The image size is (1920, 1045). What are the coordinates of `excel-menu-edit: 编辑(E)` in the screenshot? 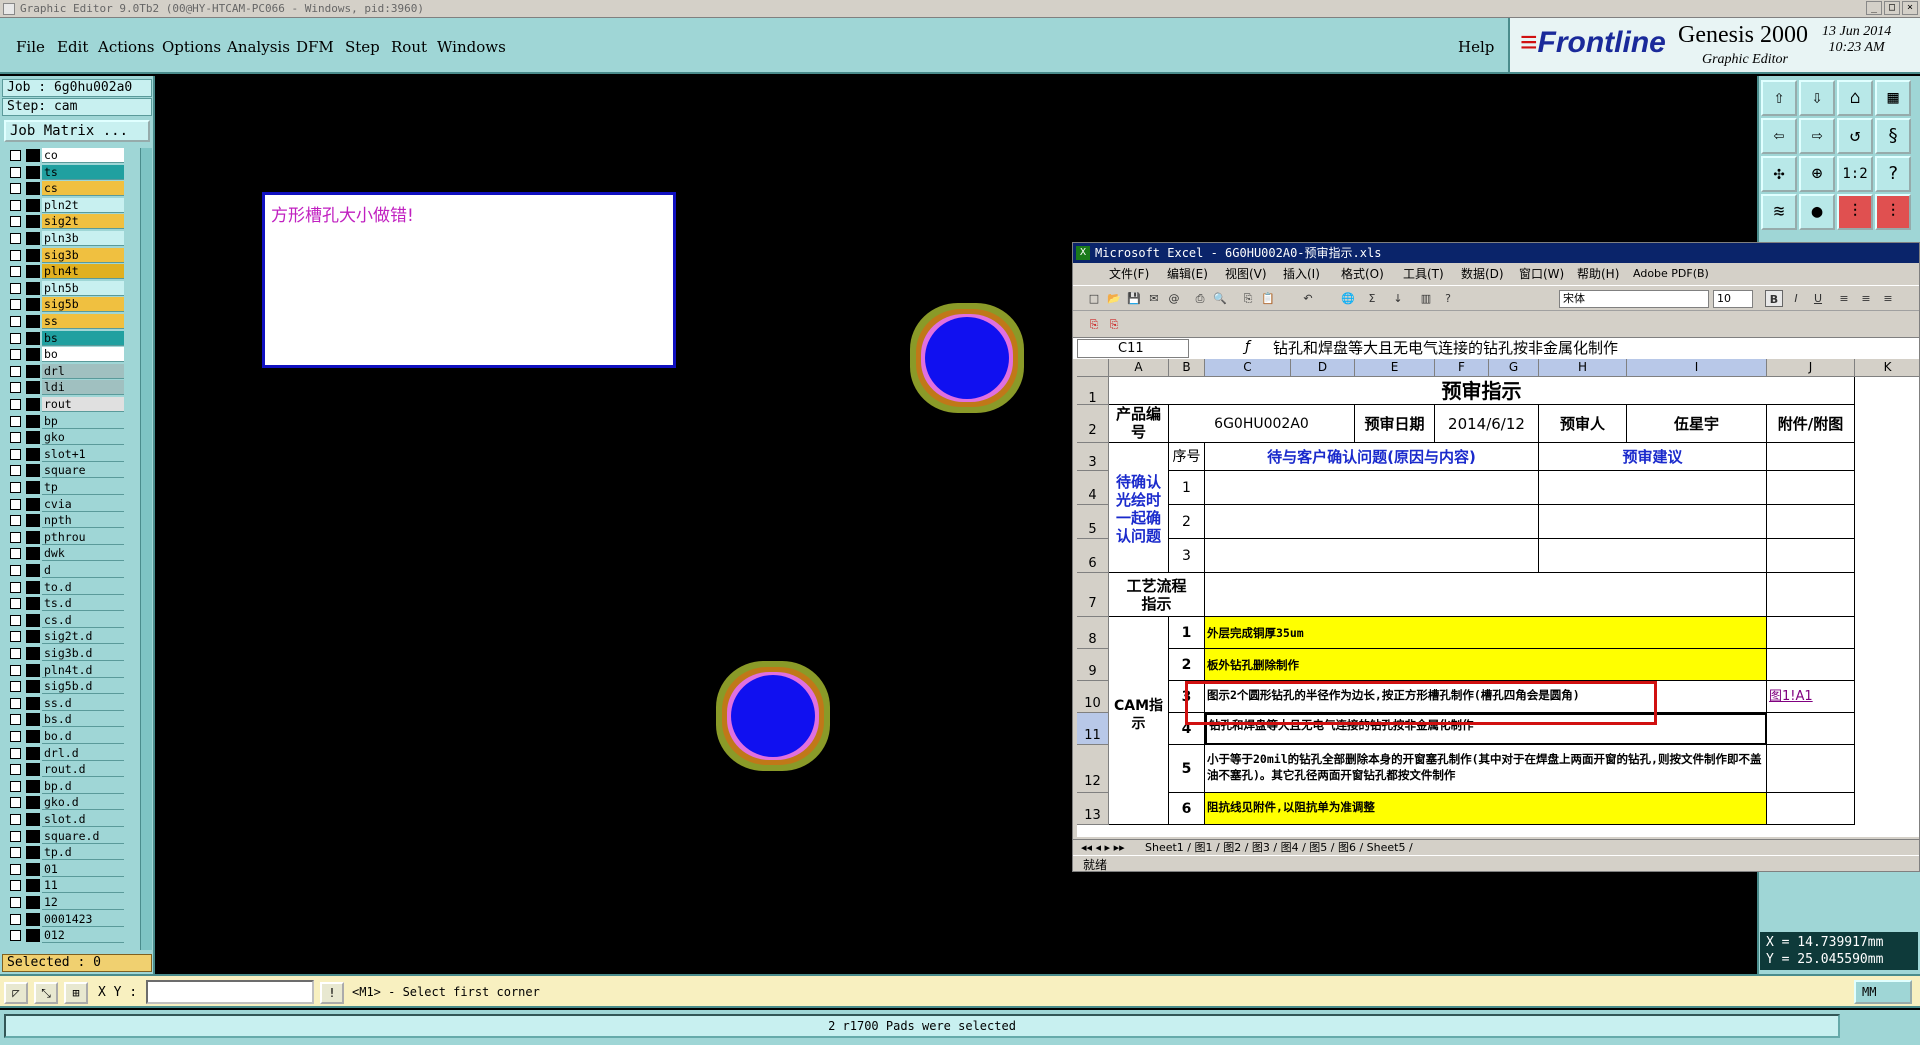 It's located at (1187, 274).